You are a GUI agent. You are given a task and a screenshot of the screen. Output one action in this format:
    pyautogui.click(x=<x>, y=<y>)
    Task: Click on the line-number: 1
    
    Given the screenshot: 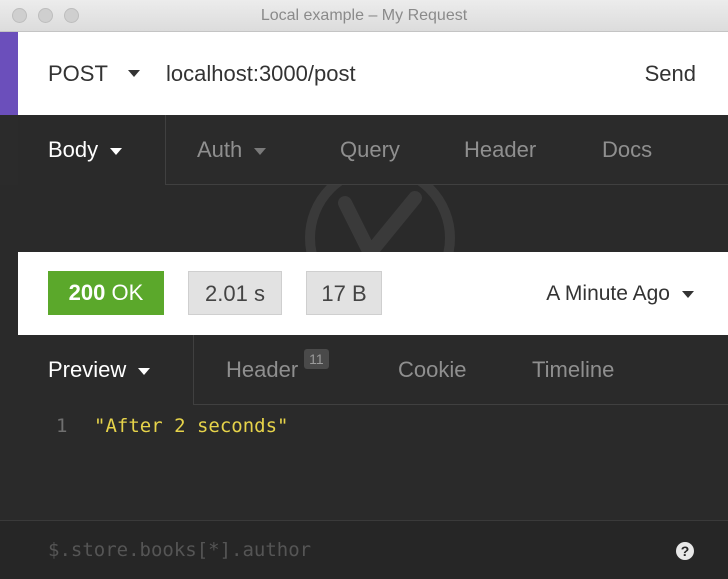 What is the action you would take?
    pyautogui.click(x=62, y=426)
    